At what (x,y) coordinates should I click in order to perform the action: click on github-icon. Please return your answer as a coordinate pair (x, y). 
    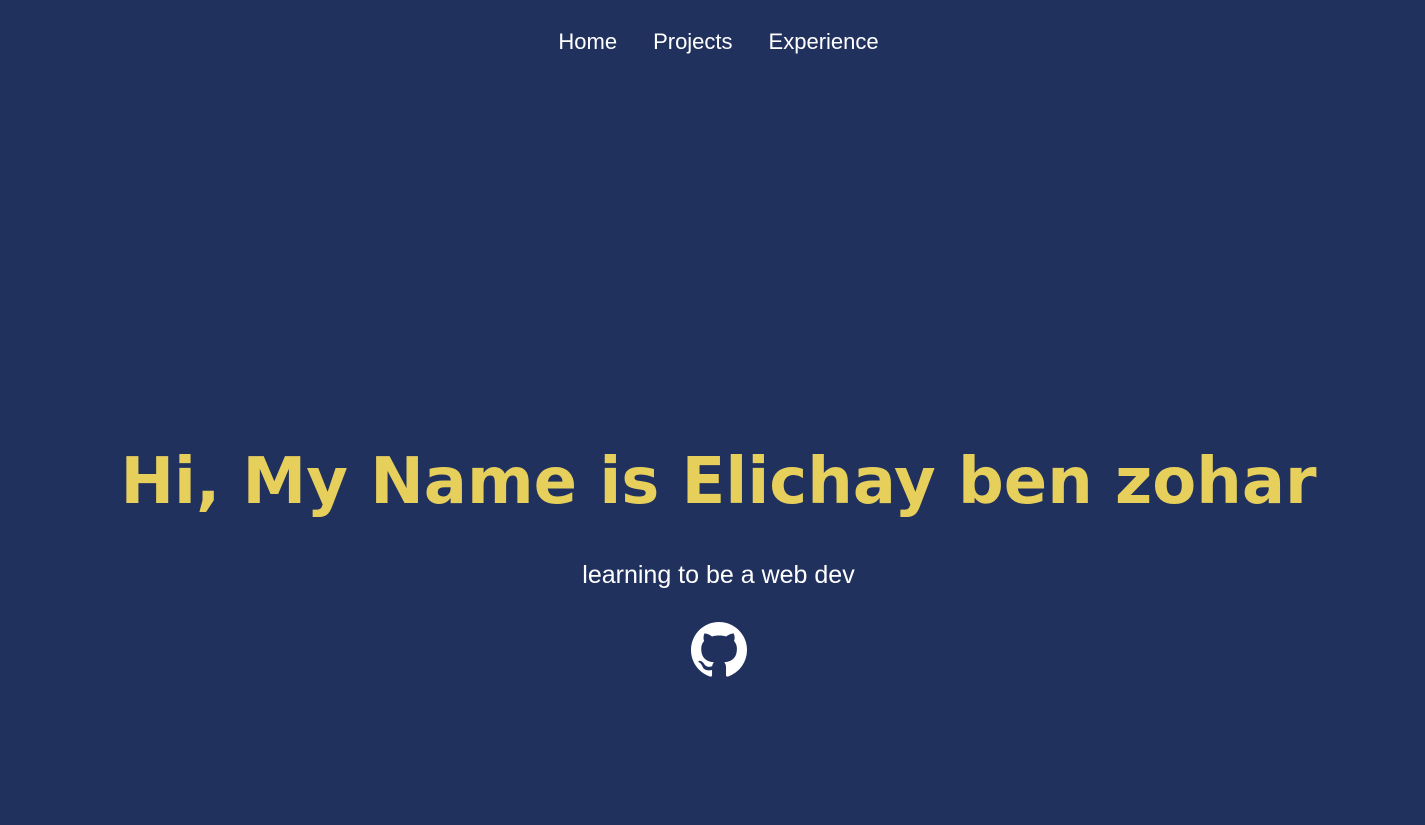
    Looking at the image, I should click on (719, 649).